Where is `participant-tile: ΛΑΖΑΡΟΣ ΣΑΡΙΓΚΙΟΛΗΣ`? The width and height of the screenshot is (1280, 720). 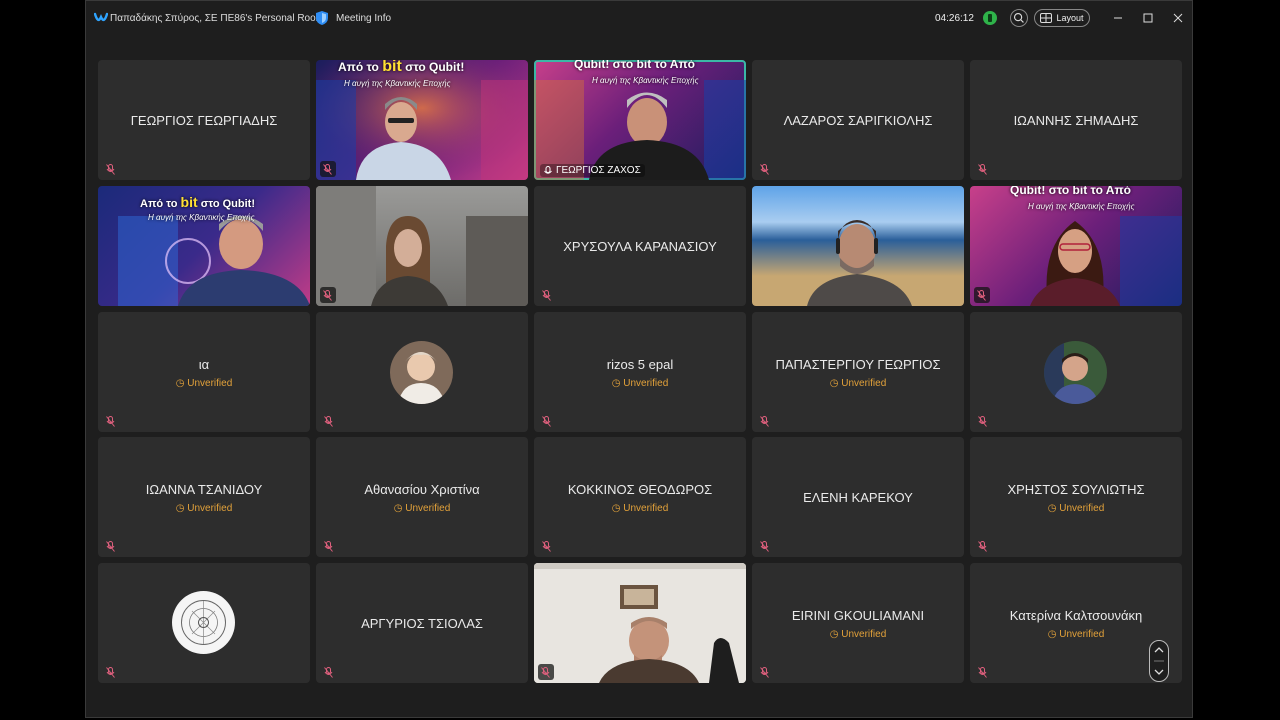 participant-tile: ΛΑΖΑΡΟΣ ΣΑΡΙΓΚΙΟΛΗΣ is located at coordinates (858, 120).